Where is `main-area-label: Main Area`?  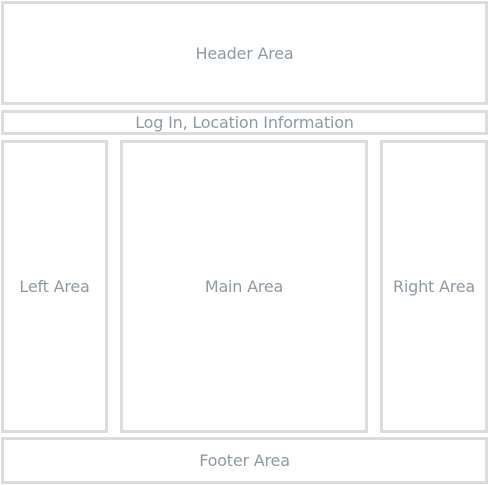 main-area-label: Main Area is located at coordinates (244, 286).